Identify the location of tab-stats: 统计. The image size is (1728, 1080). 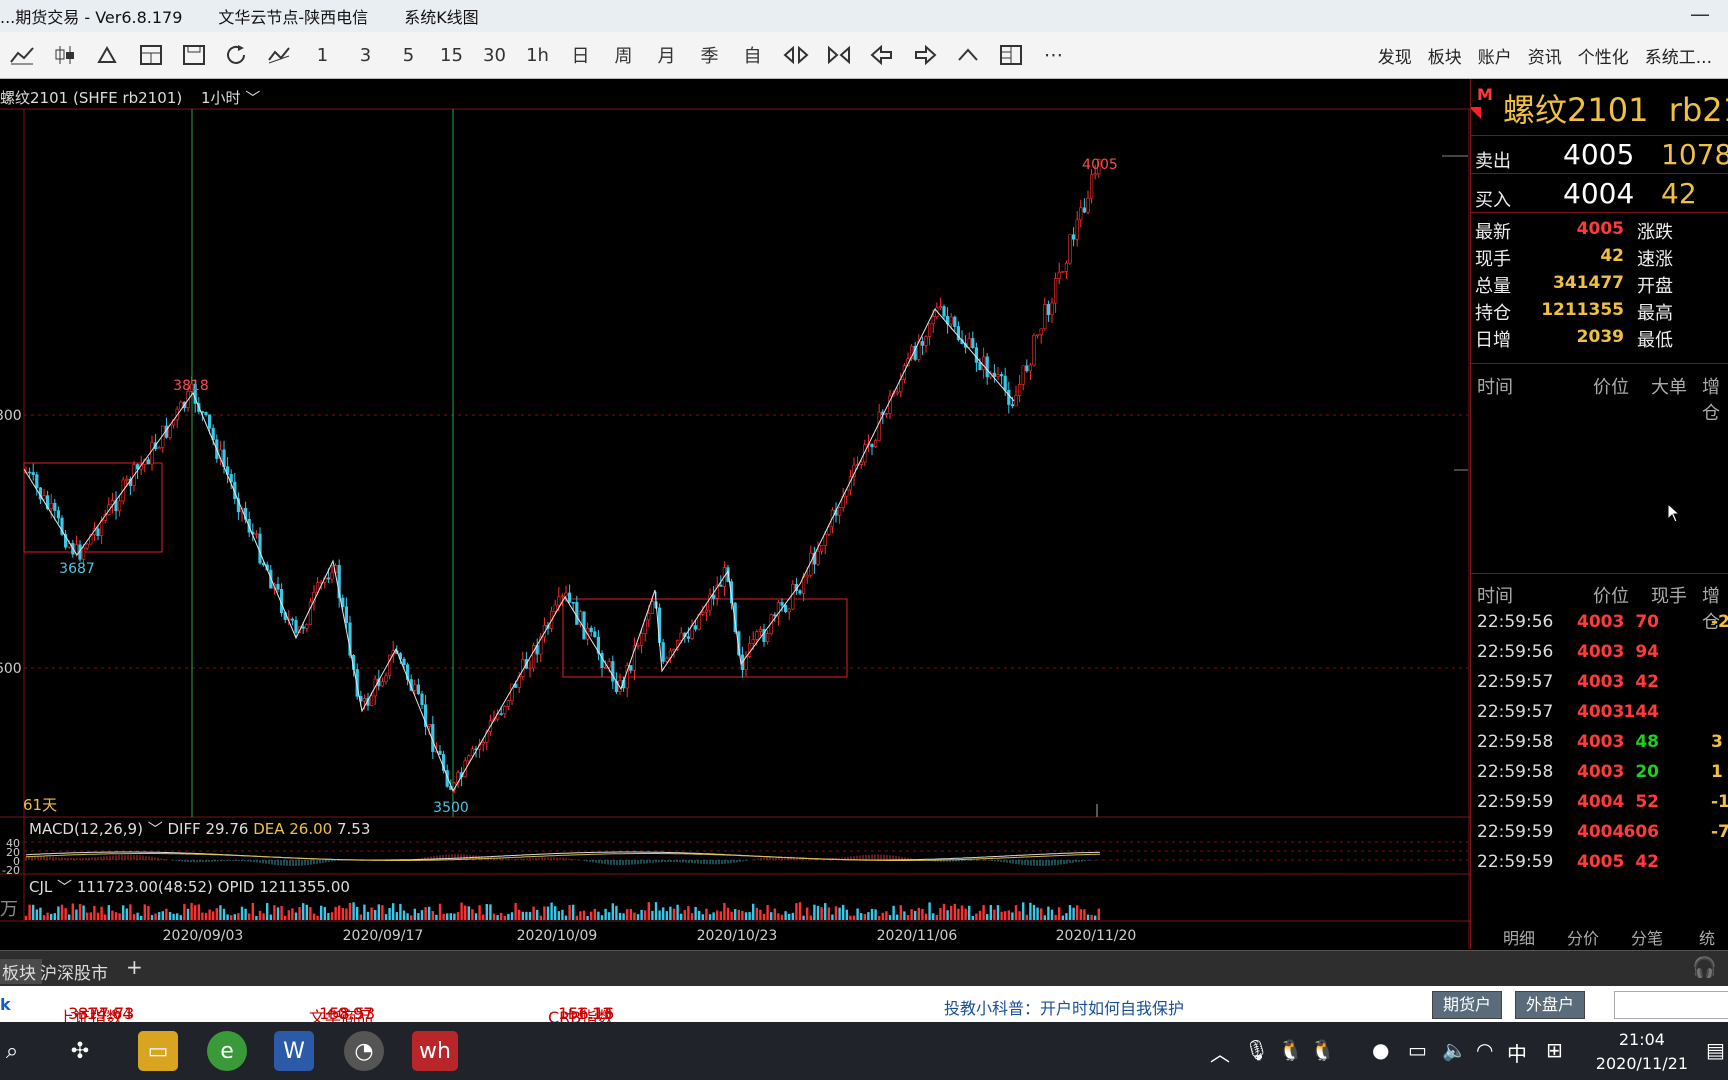
(1713, 937).